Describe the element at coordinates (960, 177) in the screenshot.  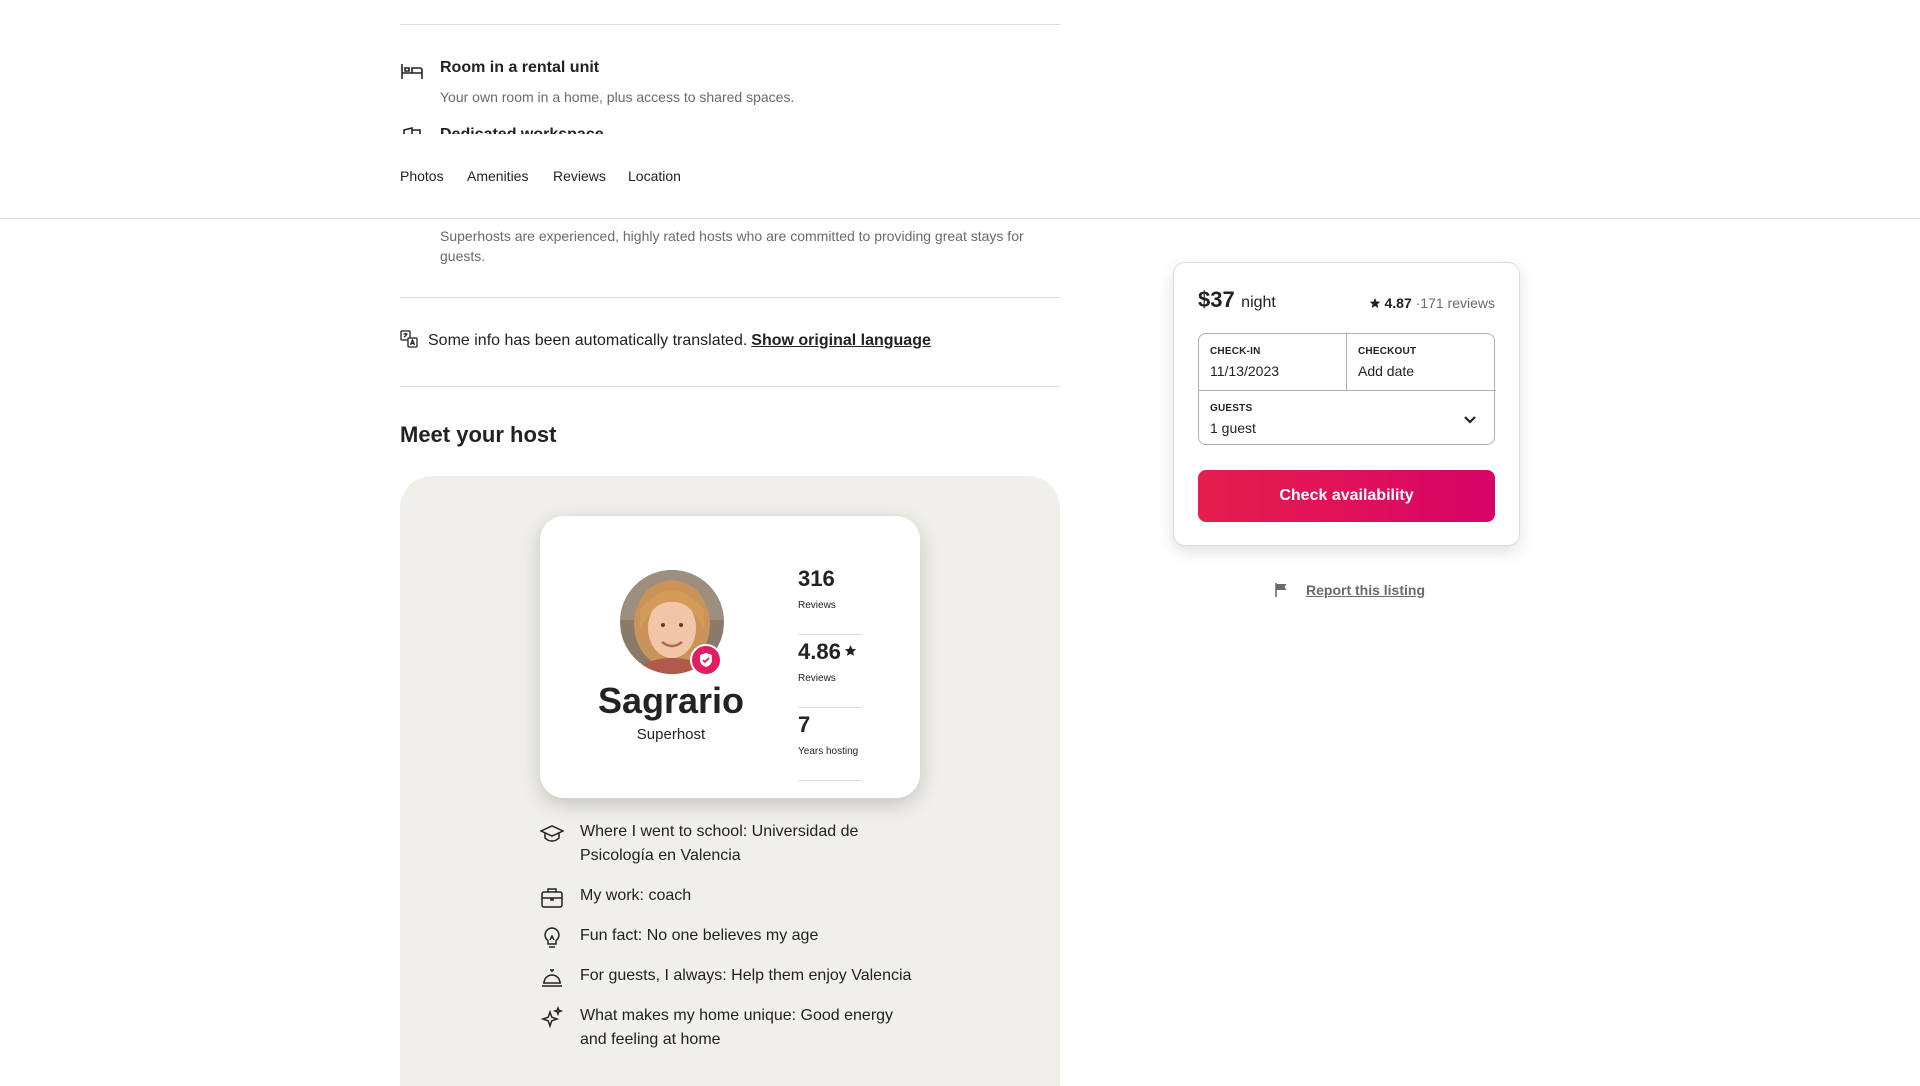
I see `section-nav: Photos Amenities Reviews Location` at that location.